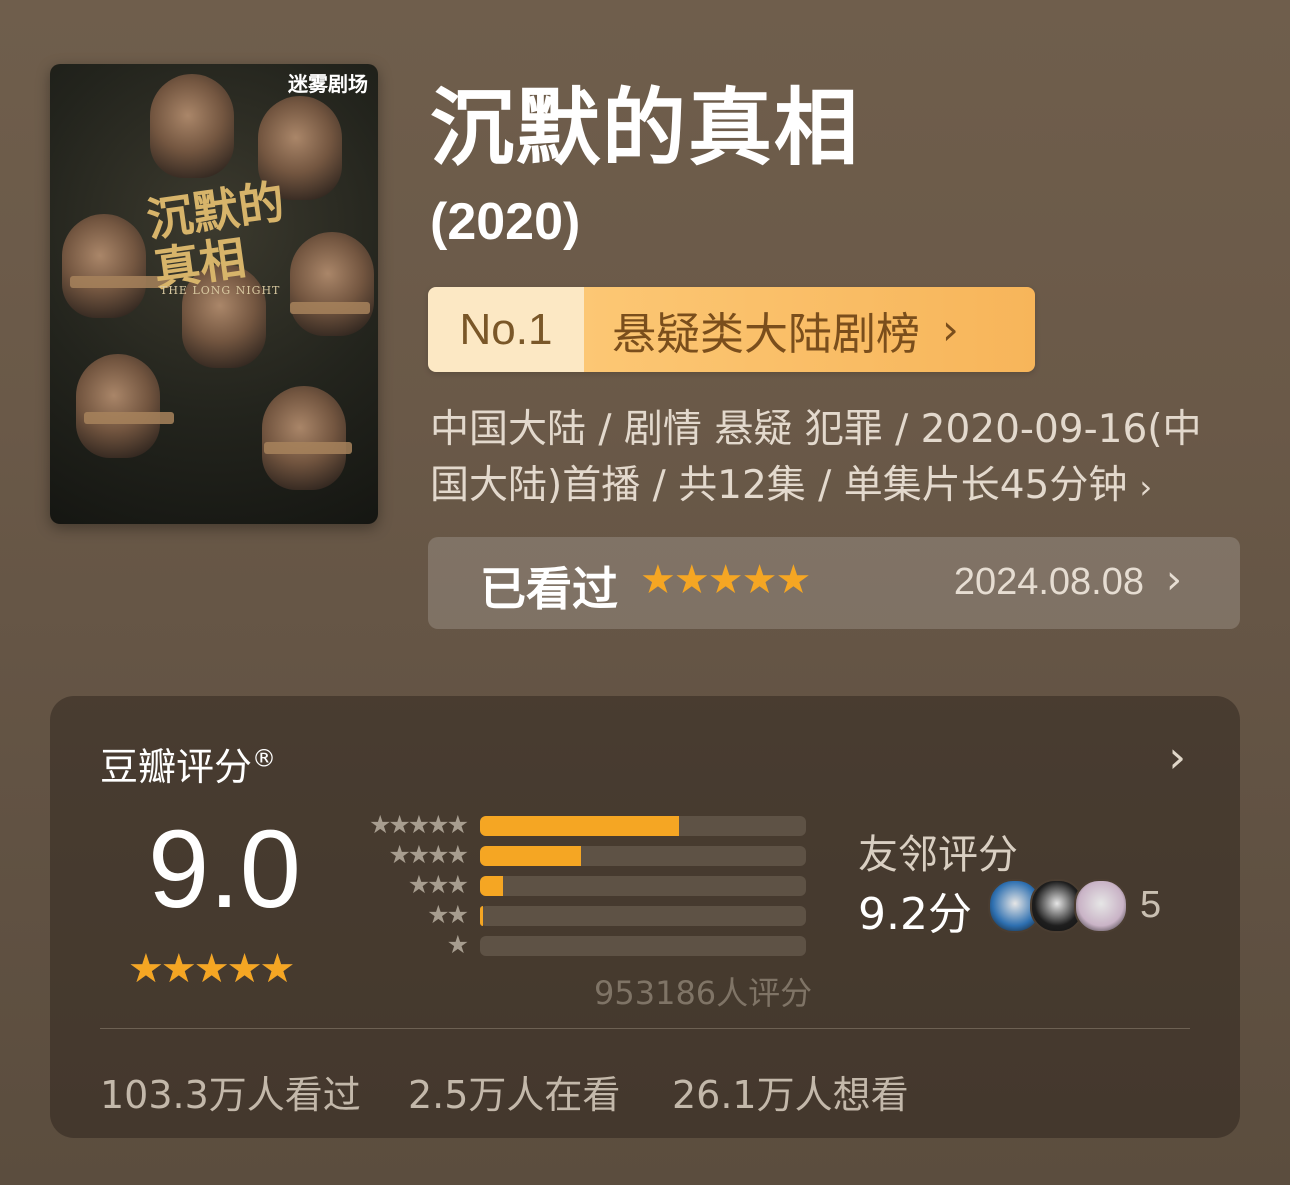 This screenshot has height=1185, width=1290. Describe the element at coordinates (938, 851) in the screenshot. I see `neighbor-rating-label: 友邻评分` at that location.